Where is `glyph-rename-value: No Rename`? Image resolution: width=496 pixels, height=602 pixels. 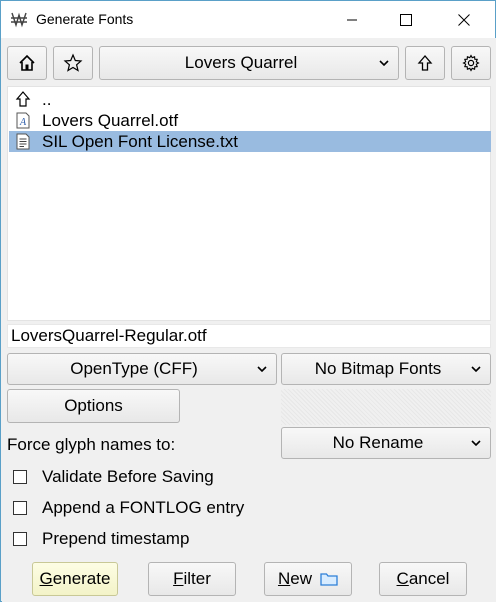 glyph-rename-value: No Rename is located at coordinates (378, 442).